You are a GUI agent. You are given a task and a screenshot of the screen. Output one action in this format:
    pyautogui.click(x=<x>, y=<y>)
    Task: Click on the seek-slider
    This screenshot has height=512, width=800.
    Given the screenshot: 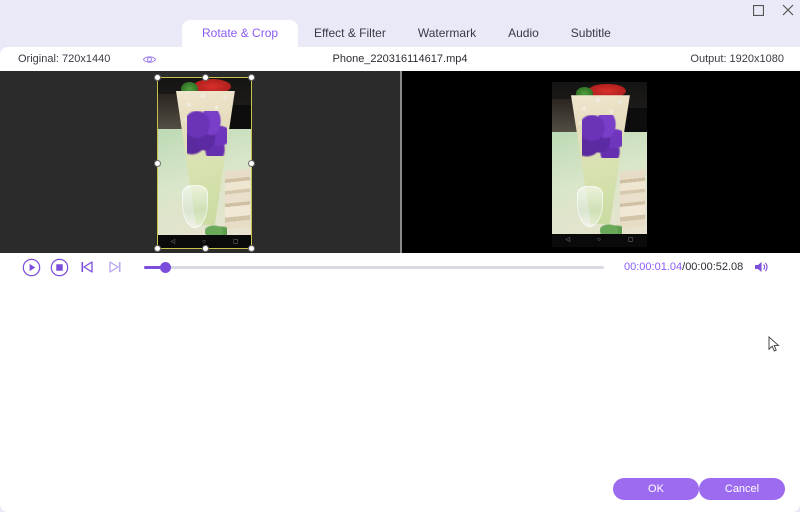 What is the action you would take?
    pyautogui.click(x=374, y=267)
    